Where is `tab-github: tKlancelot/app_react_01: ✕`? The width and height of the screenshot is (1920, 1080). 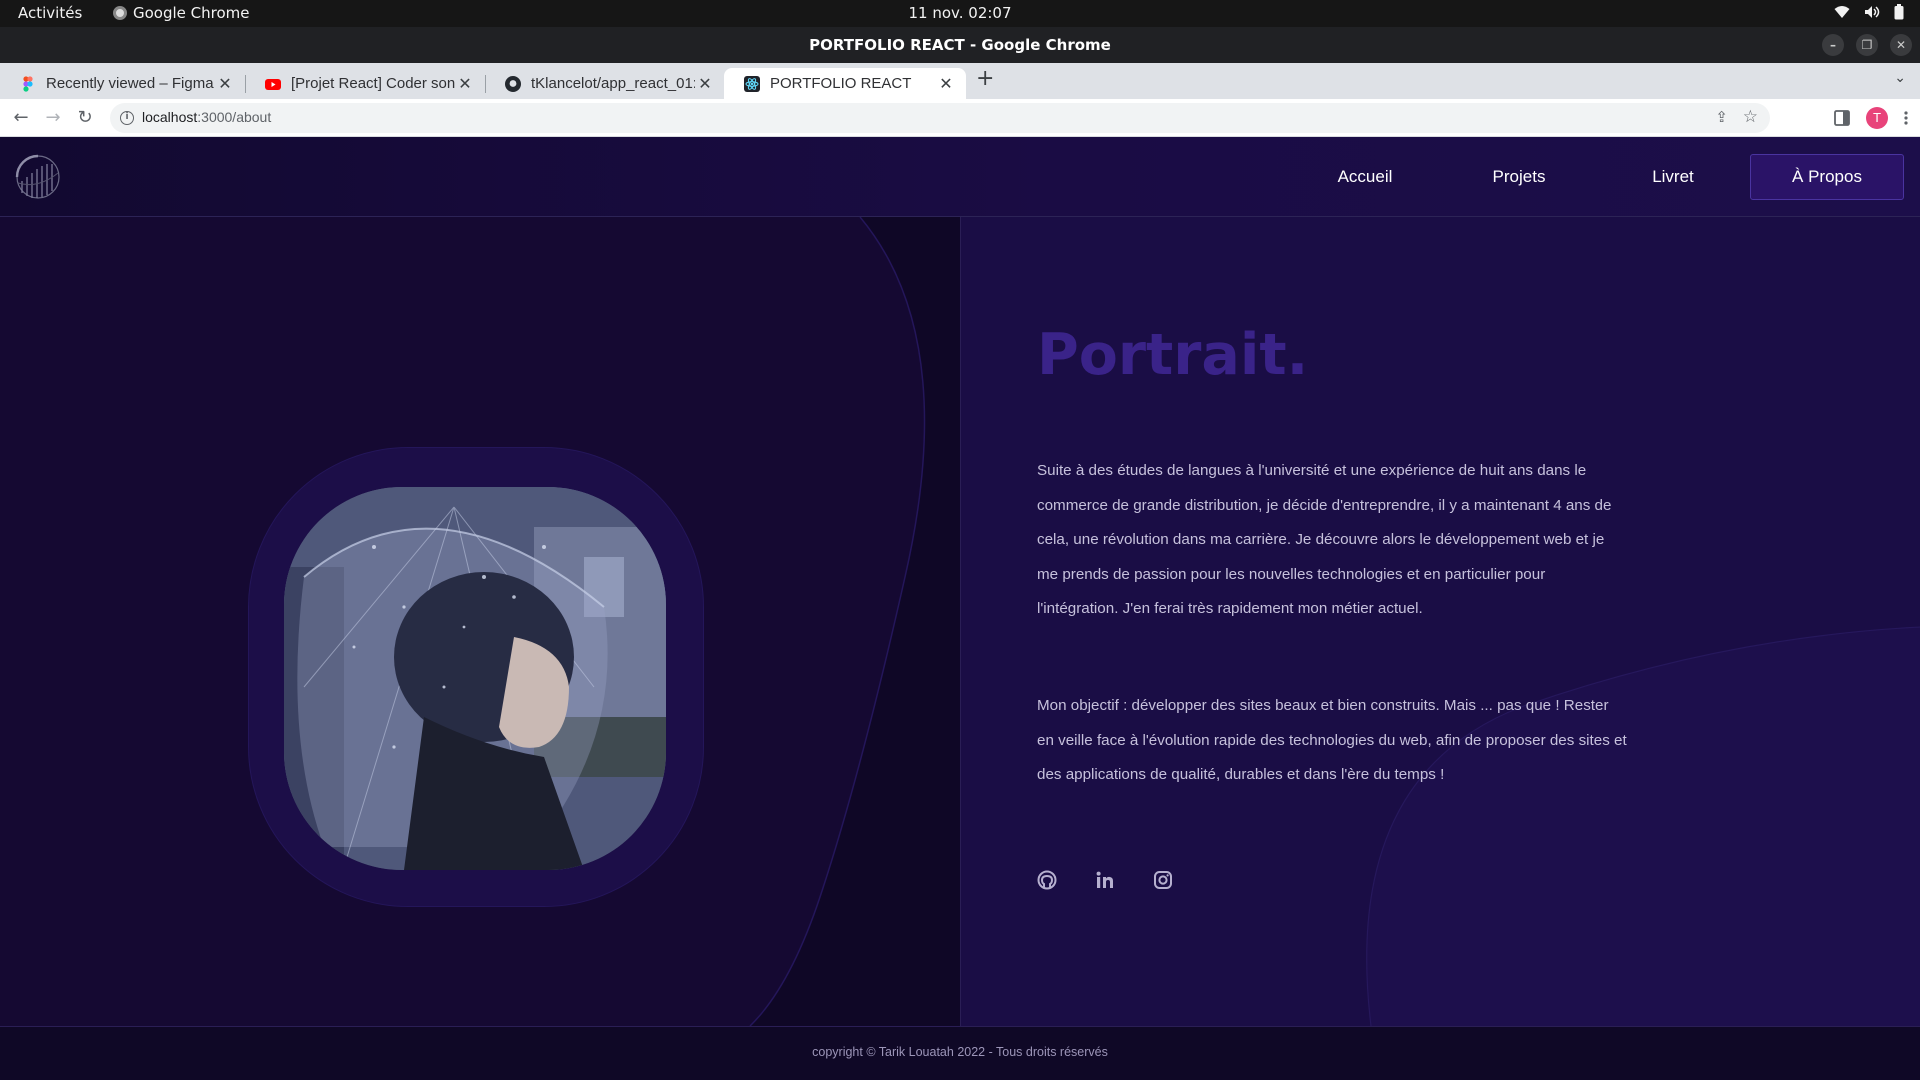 tab-github: tKlancelot/app_react_01: ✕ is located at coordinates (605, 83).